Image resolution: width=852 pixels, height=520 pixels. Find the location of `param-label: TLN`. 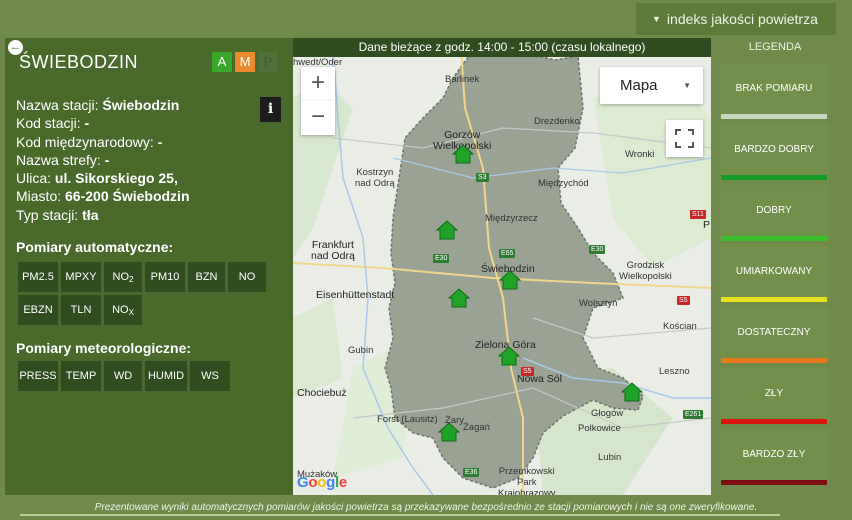

param-label: TLN is located at coordinates (81, 310).